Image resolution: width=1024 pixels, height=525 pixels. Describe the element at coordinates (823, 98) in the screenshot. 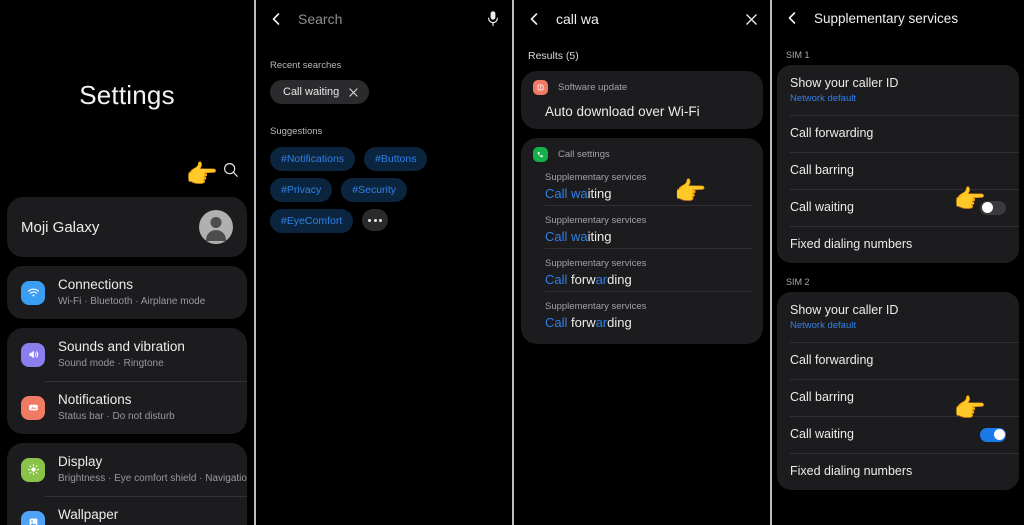

I see `row-subtitle: Network default` at that location.